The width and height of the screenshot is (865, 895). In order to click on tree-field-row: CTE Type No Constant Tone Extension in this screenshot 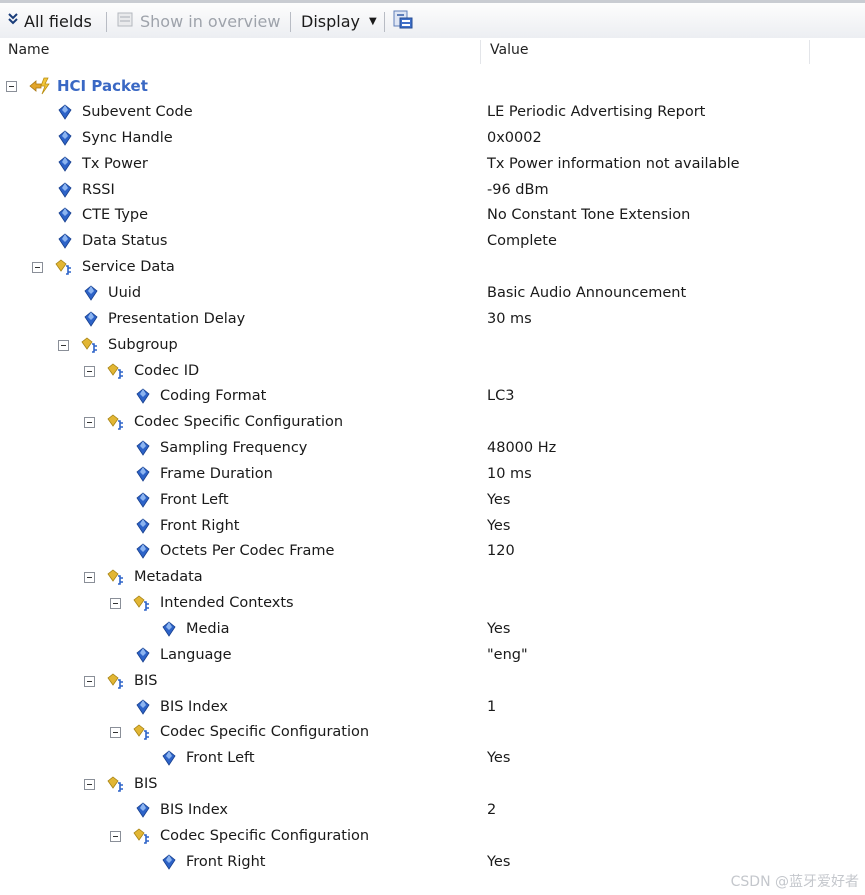, I will do `click(432, 215)`.